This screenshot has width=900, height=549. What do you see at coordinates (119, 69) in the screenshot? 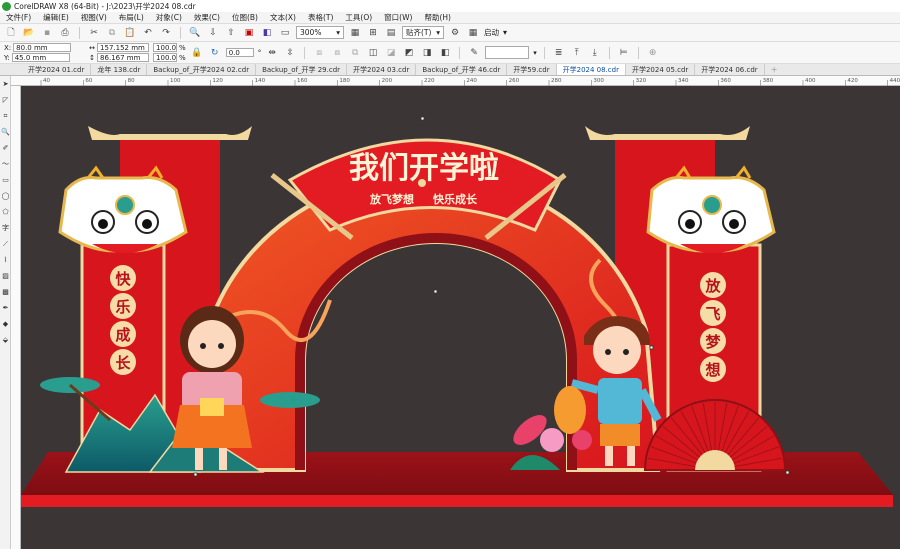
I see `tab-document: 龙年 138.cdr` at bounding box center [119, 69].